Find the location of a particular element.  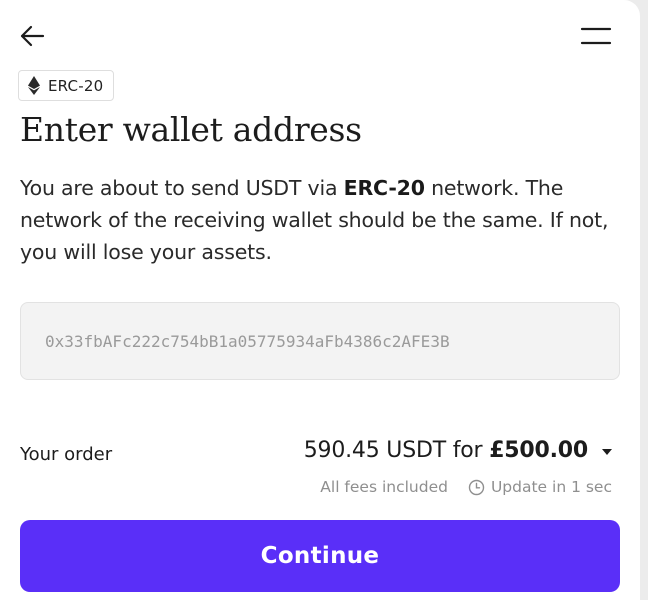

order-crypto-amount: 590.45 USDT for is located at coordinates (396, 450).